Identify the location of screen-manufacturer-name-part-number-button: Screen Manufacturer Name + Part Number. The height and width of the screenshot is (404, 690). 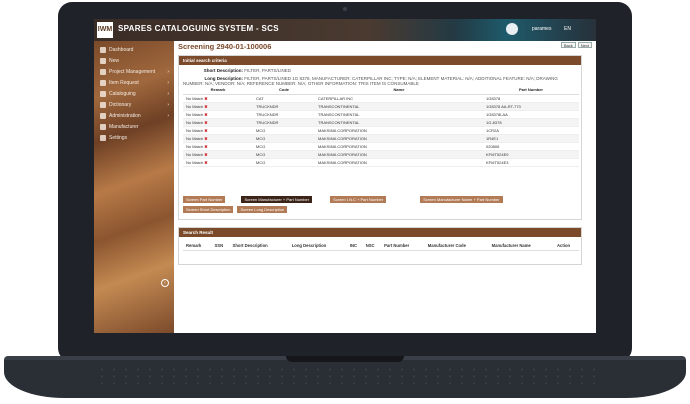
(461, 199).